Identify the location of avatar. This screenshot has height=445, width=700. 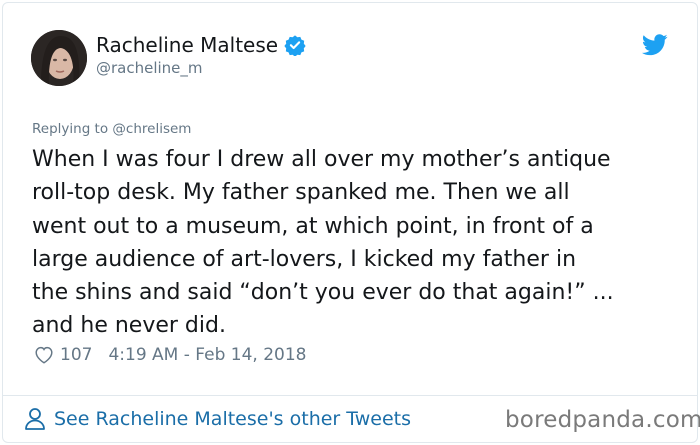
(59, 58).